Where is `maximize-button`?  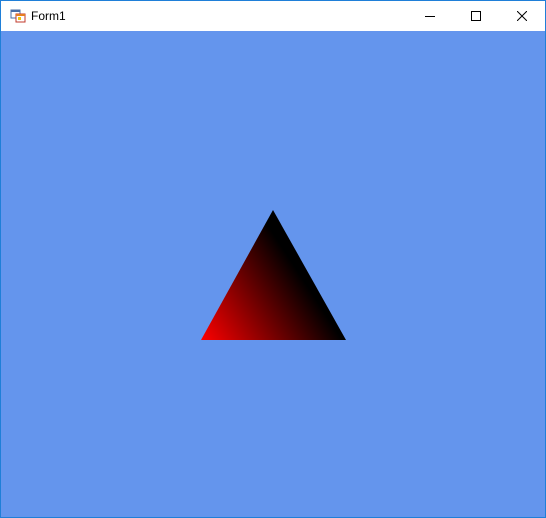
maximize-button is located at coordinates (476, 16).